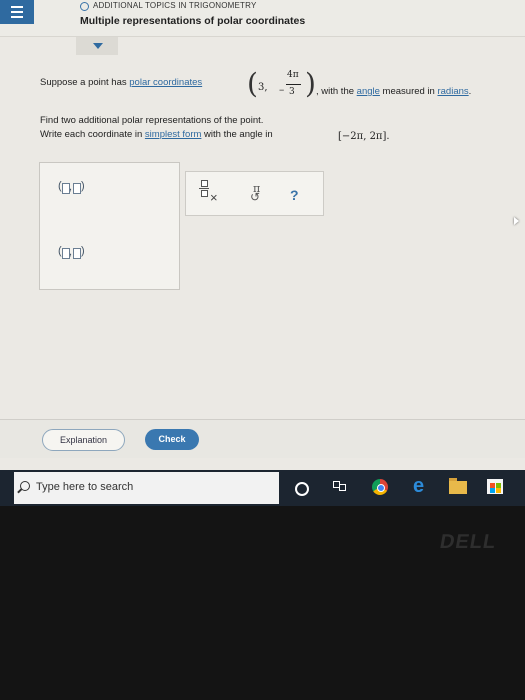 The width and height of the screenshot is (525, 700). What do you see at coordinates (293, 75) in the screenshot?
I see `coord-angle-numerator: 4π` at bounding box center [293, 75].